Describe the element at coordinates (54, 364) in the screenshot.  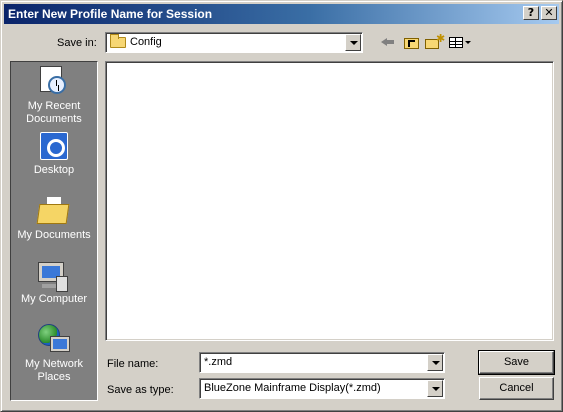
I see `place-label: My Network` at that location.